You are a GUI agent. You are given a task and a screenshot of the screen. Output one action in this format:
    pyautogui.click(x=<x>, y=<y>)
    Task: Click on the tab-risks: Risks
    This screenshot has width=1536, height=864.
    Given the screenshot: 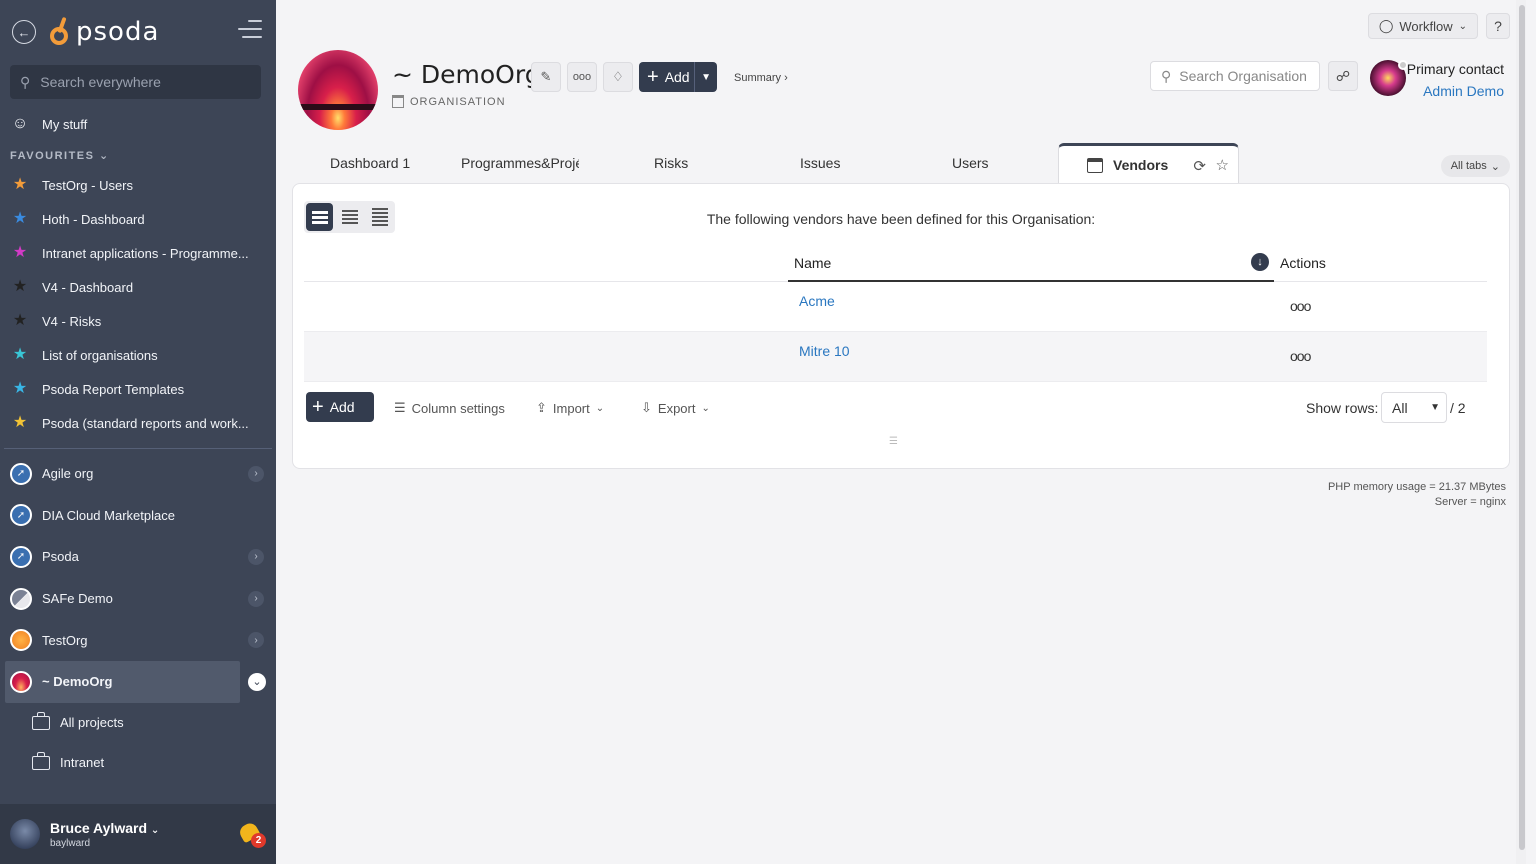 What is the action you would take?
    pyautogui.click(x=671, y=163)
    